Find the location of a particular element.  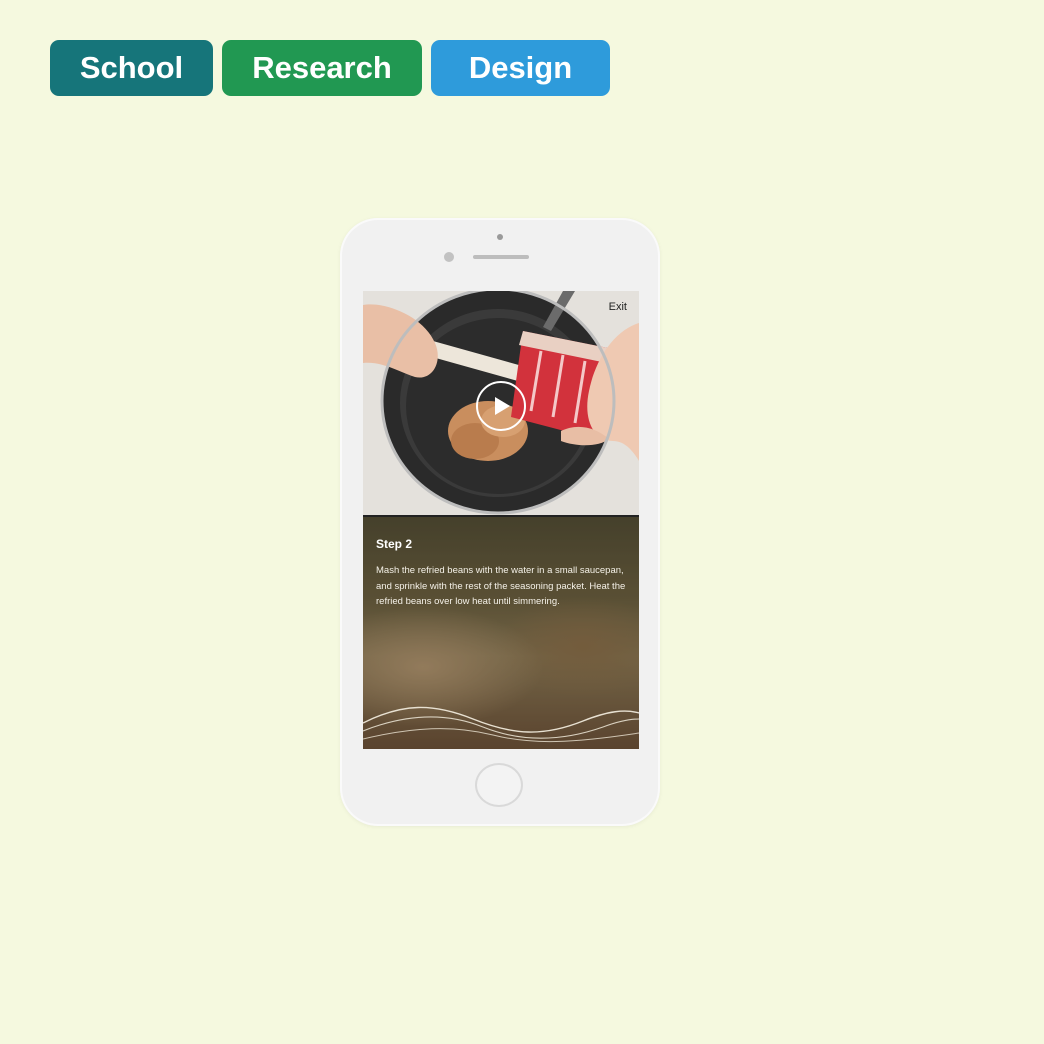

audio-wave-graphic is located at coordinates (501, 724).